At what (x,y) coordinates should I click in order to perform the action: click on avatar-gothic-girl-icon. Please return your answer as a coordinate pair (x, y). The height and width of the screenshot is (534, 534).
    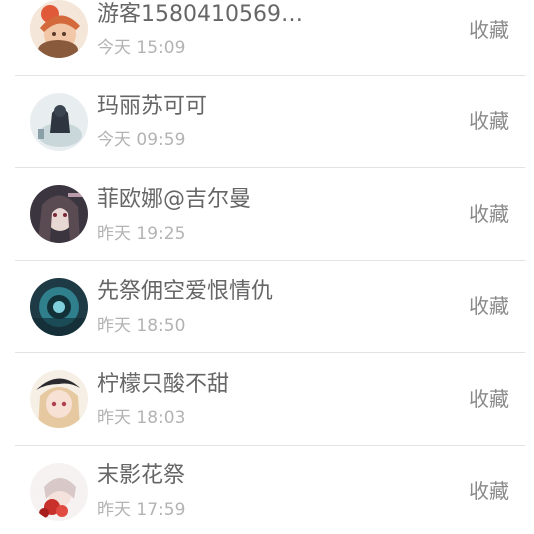
    Looking at the image, I should click on (59, 214).